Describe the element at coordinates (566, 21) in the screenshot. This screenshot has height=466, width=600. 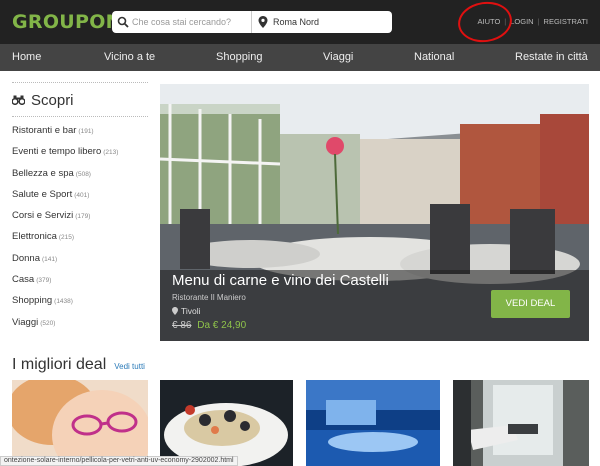
I see `register-link: REGISTRATI` at that location.